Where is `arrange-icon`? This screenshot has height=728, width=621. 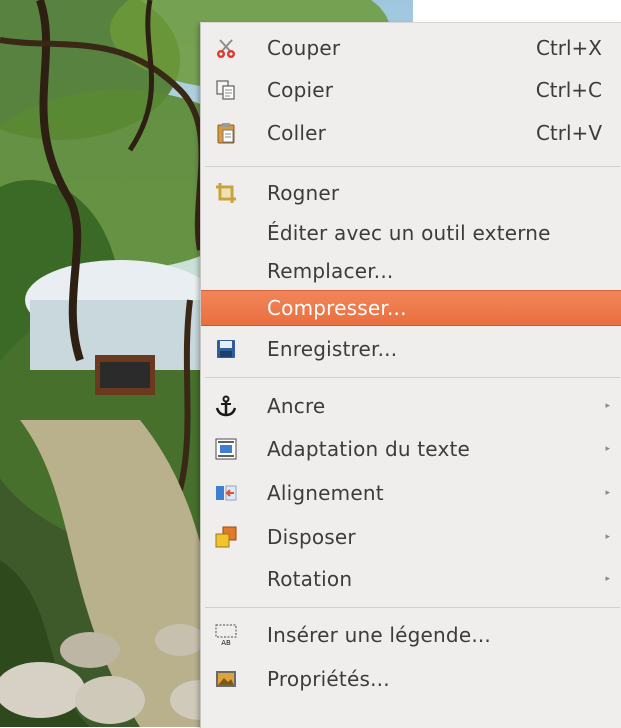
arrange-icon is located at coordinates (226, 537).